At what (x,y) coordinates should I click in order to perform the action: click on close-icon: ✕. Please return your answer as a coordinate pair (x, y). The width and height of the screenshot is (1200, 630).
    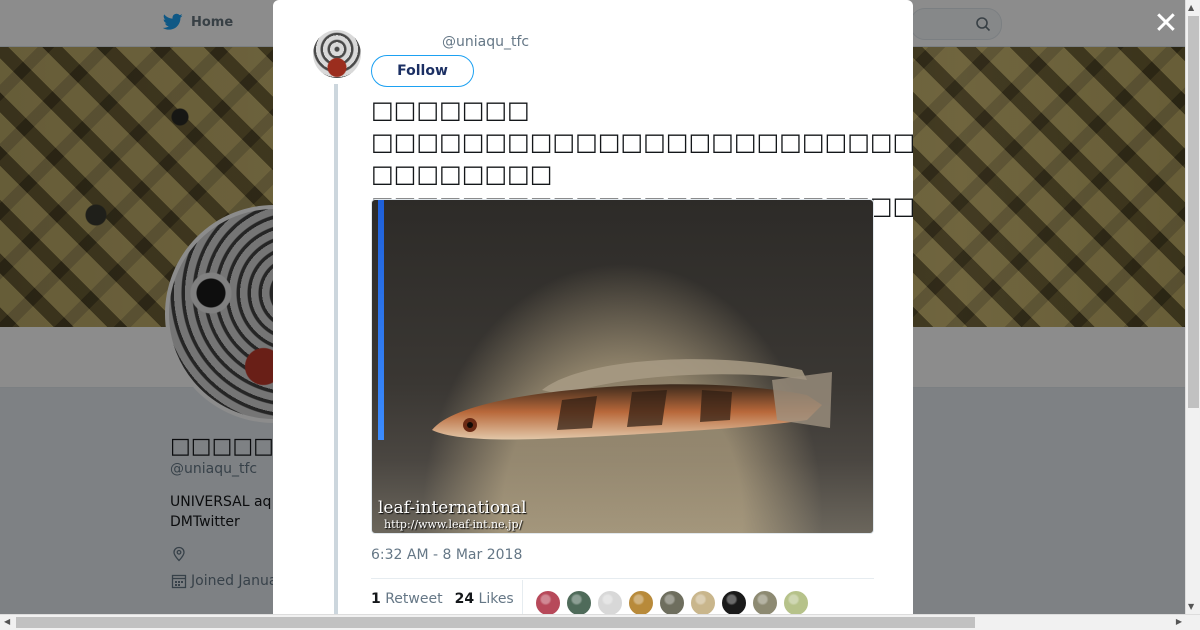
    Looking at the image, I should click on (1166, 24).